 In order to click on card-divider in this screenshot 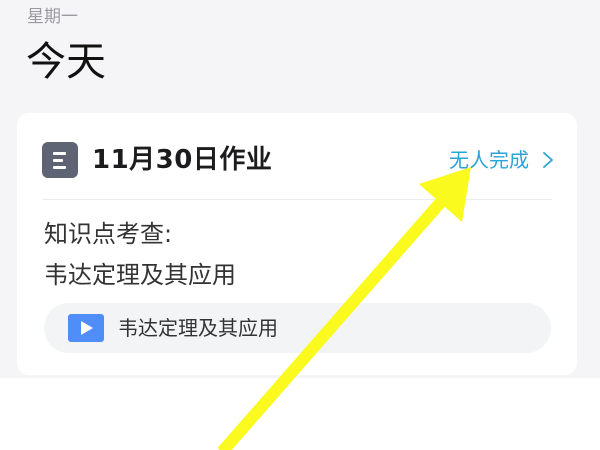, I will do `click(297, 199)`.